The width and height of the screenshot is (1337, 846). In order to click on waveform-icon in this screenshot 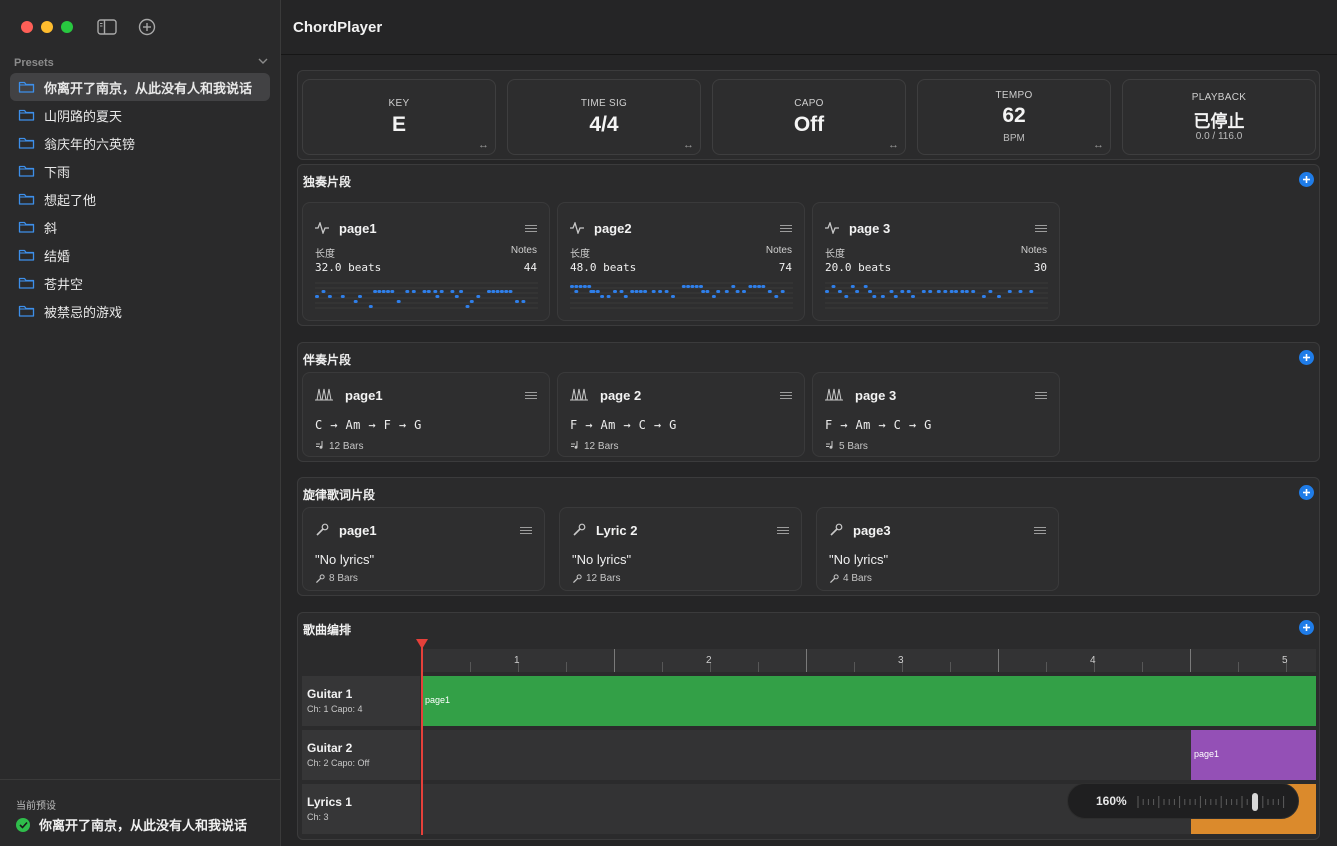, I will do `click(322, 230)`.